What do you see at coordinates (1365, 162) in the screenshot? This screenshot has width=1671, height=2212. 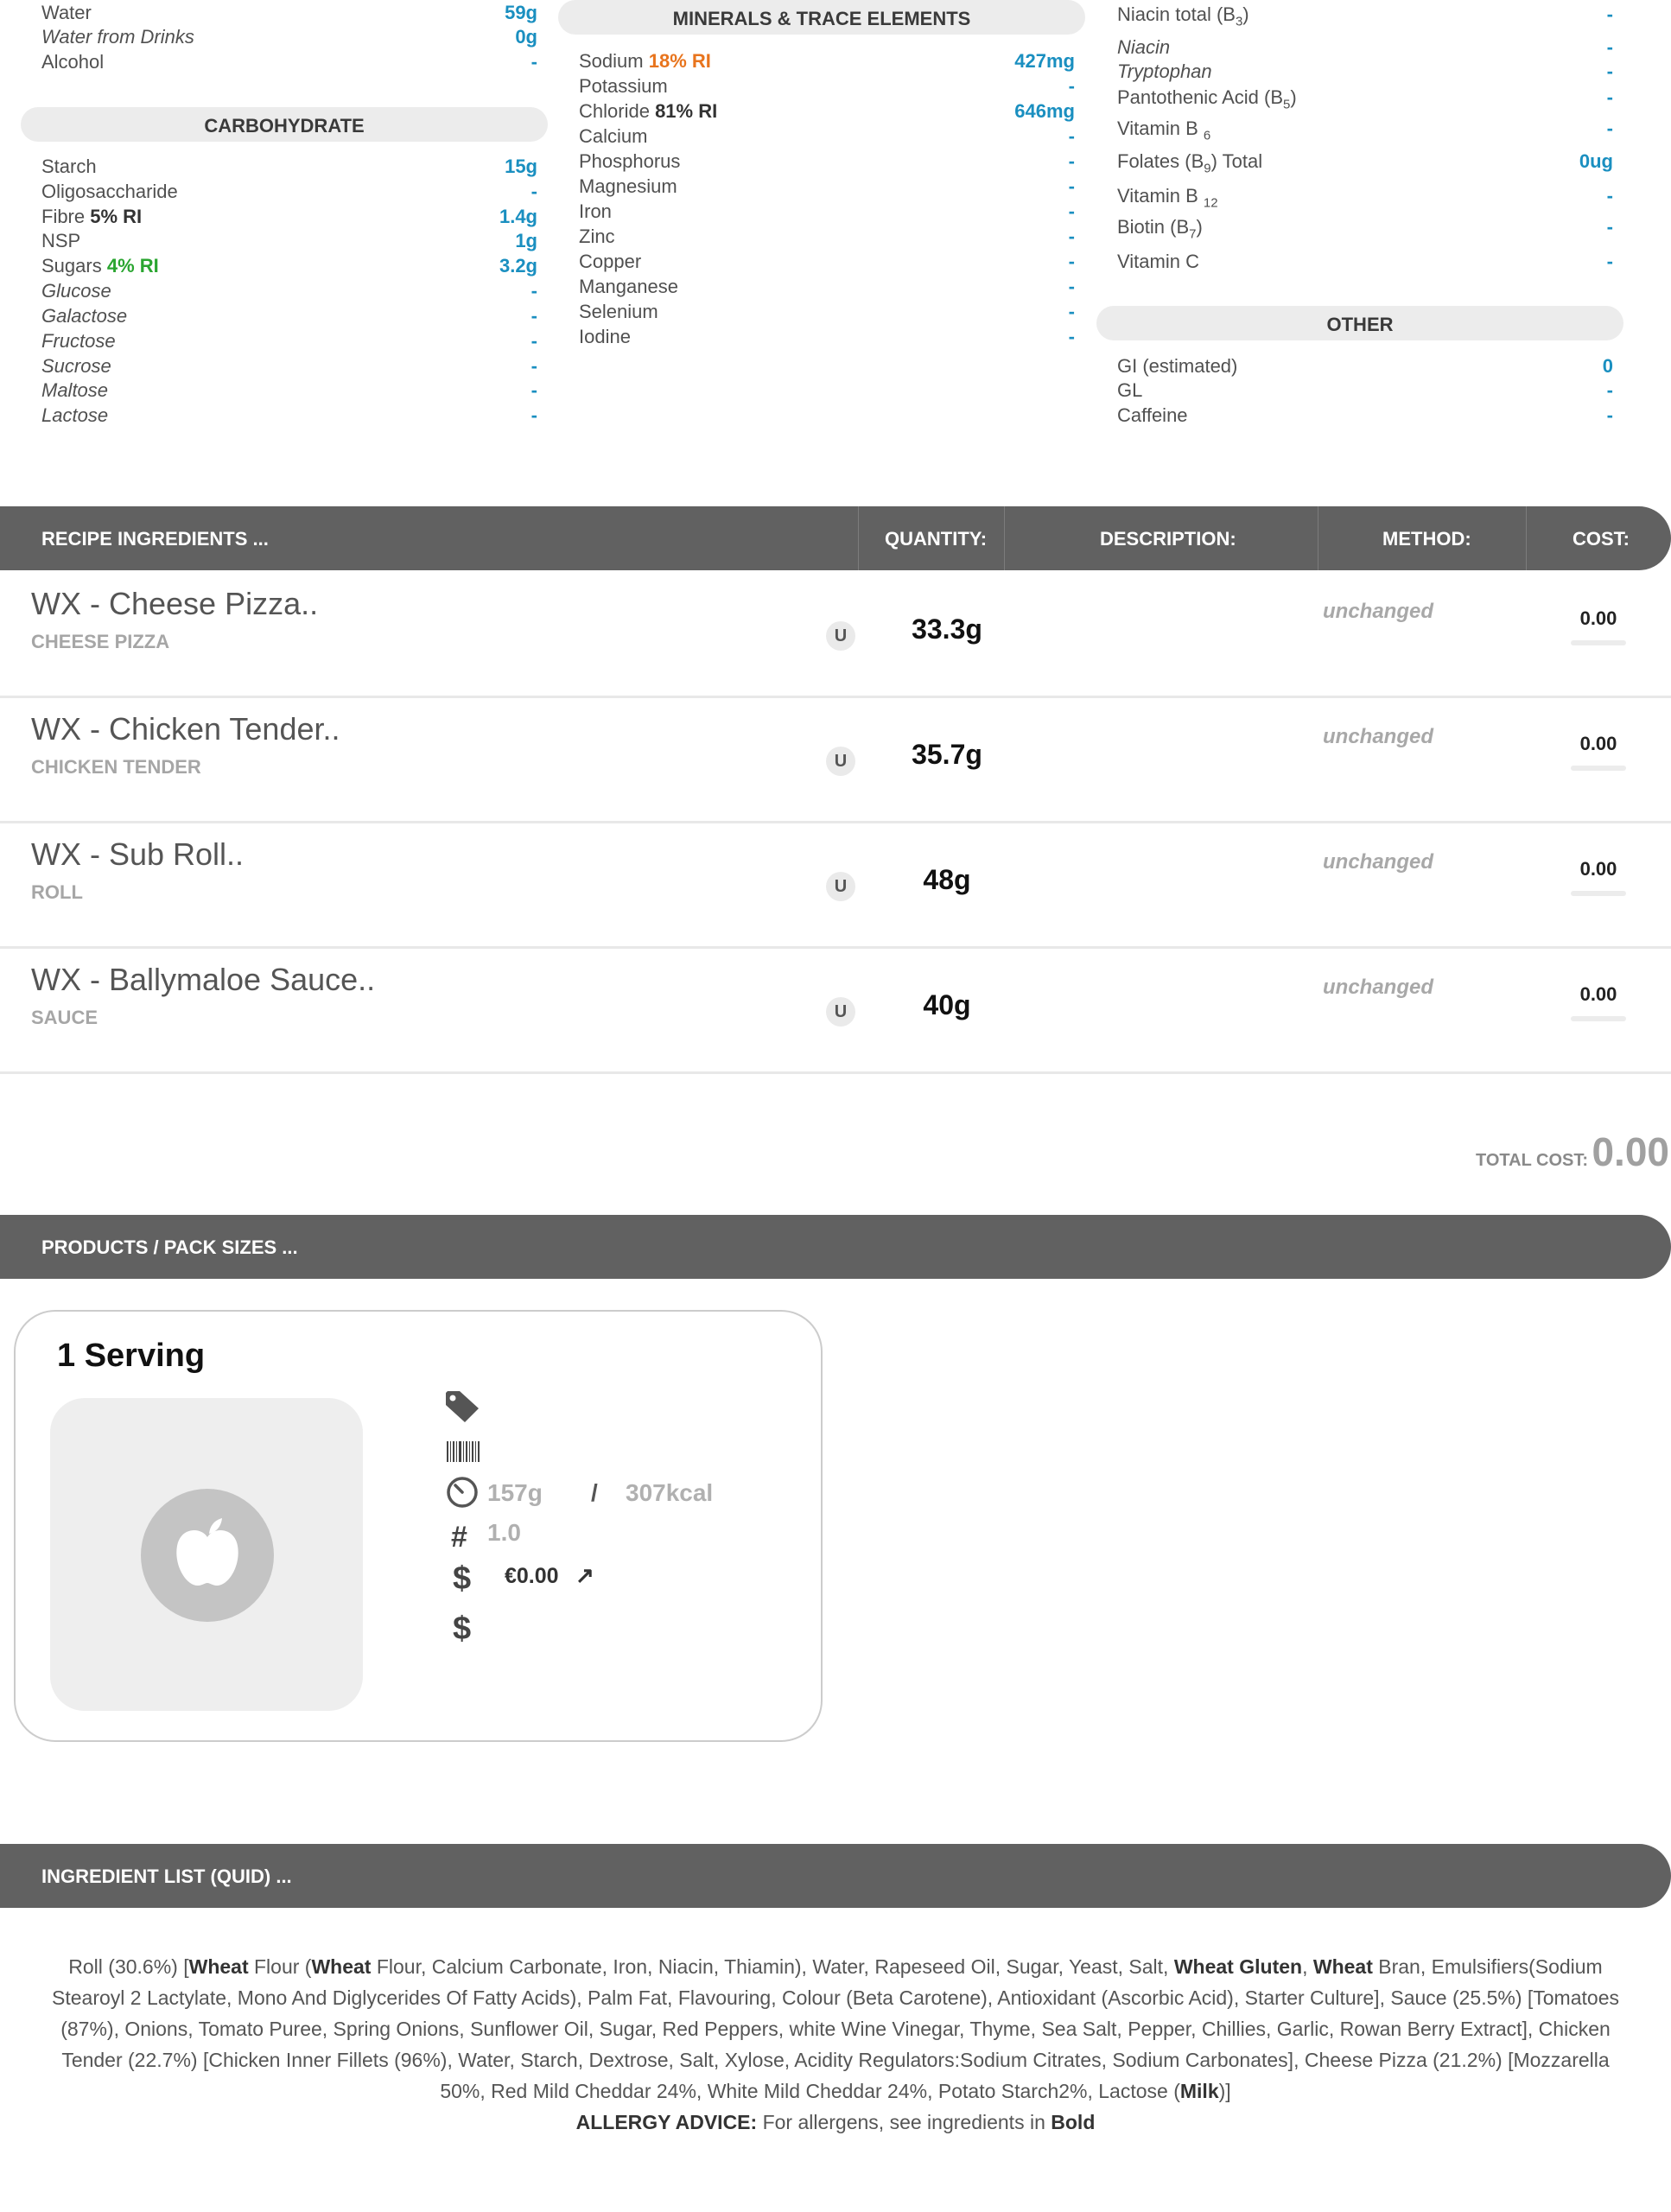 I see `nutrient-row: Folates (B9) Total 0ug` at bounding box center [1365, 162].